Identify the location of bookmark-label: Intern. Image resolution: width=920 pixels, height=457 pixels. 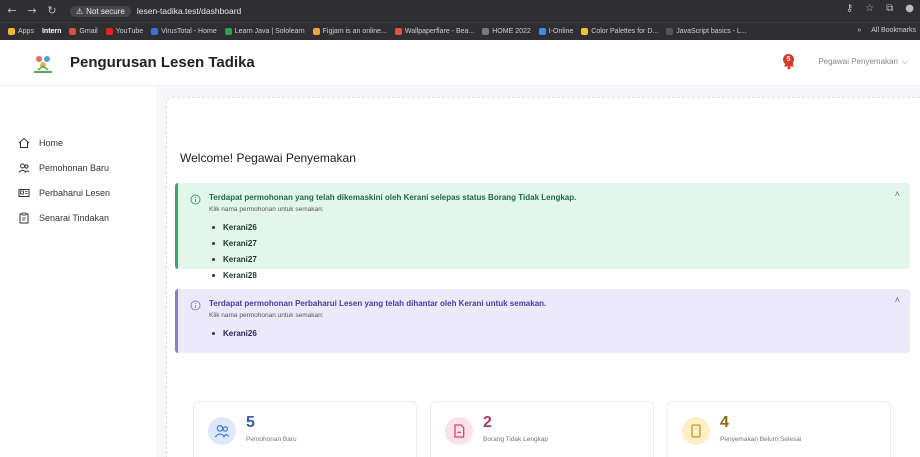
(51, 31).